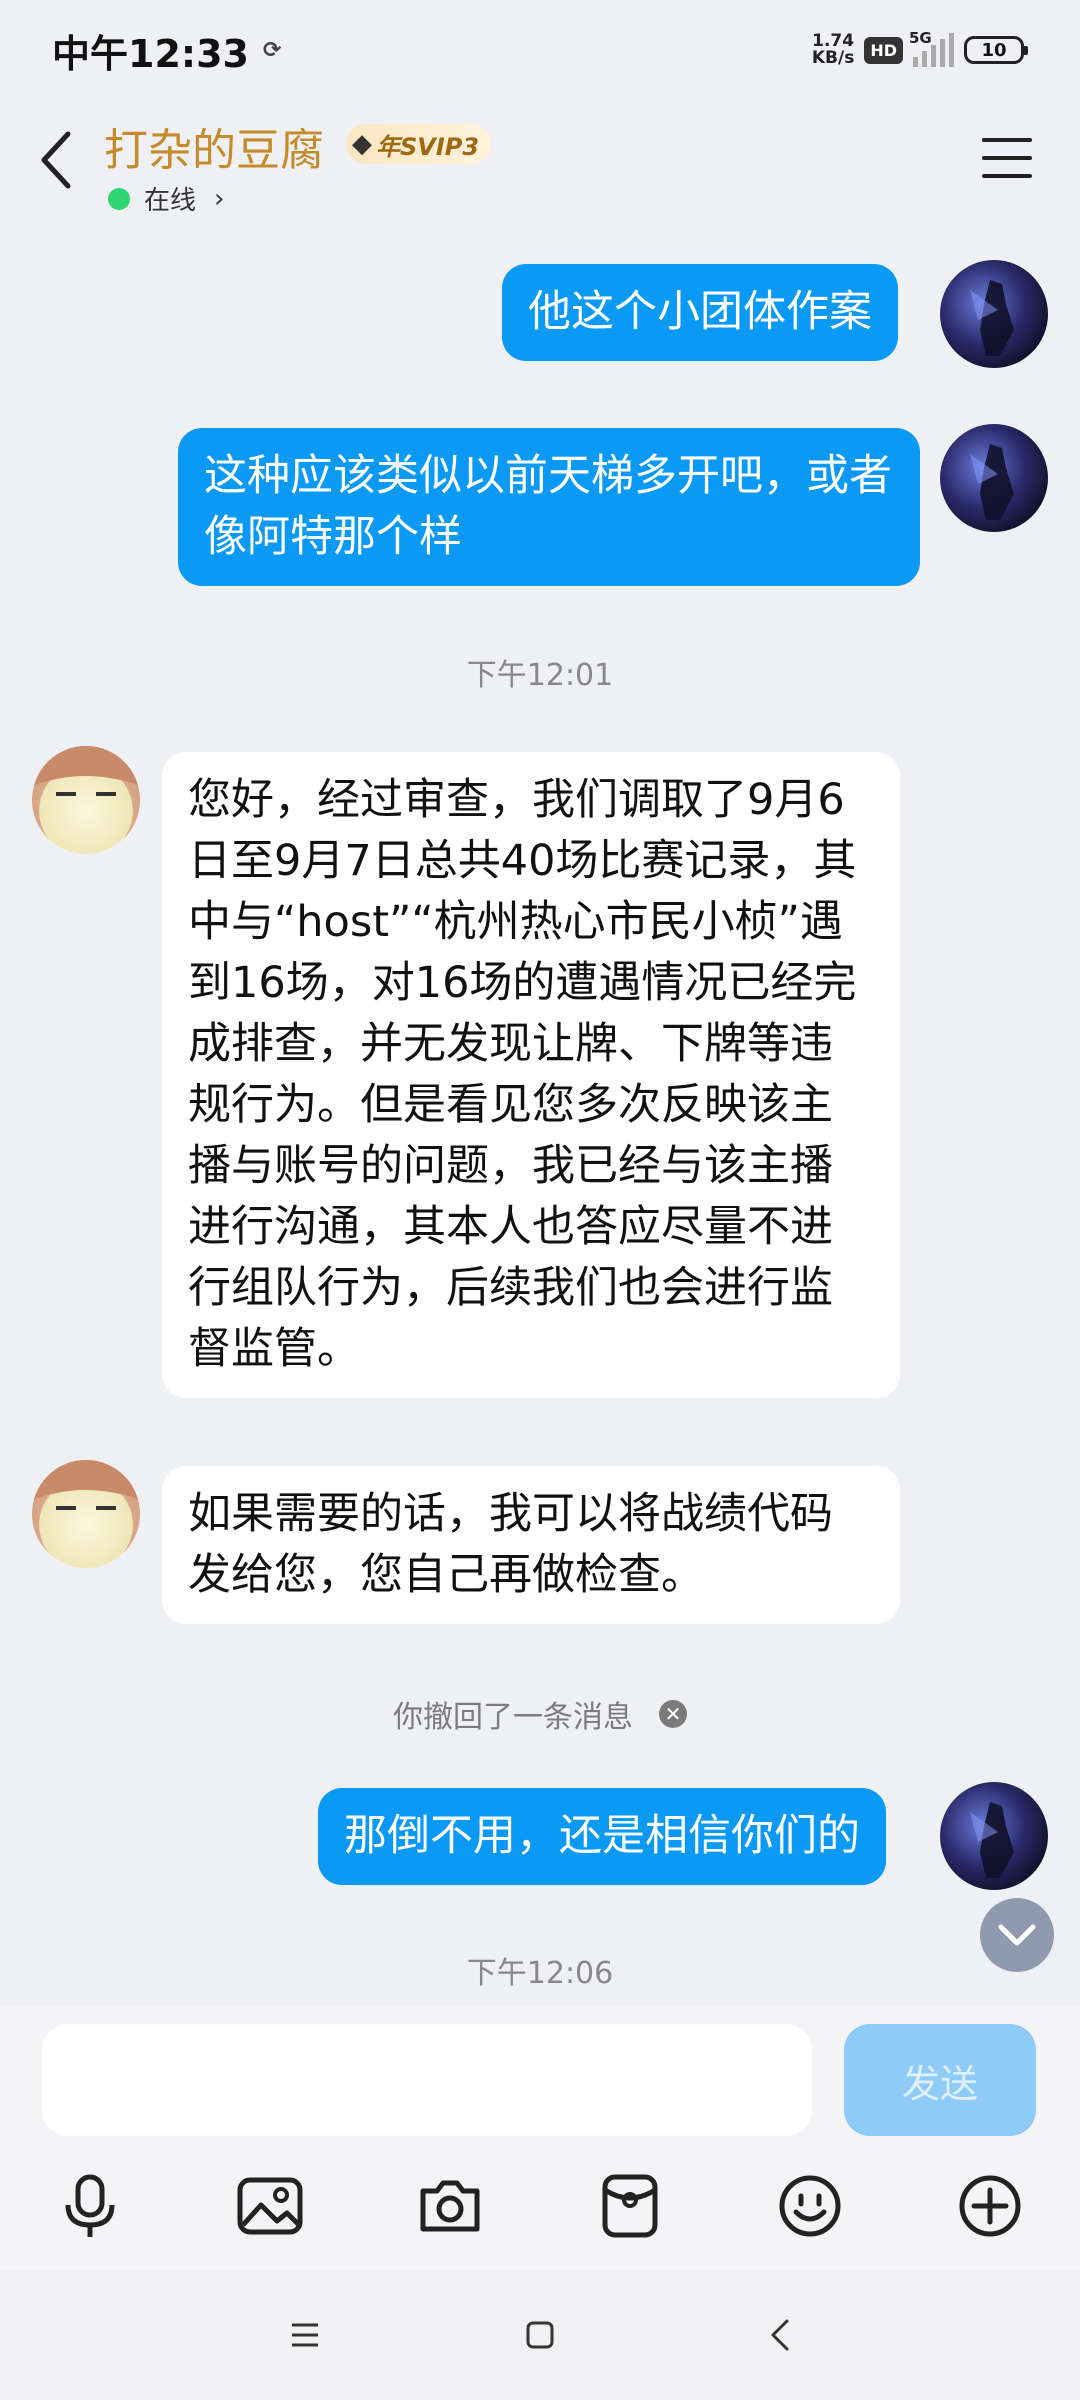  I want to click on back-button, so click(56, 160).